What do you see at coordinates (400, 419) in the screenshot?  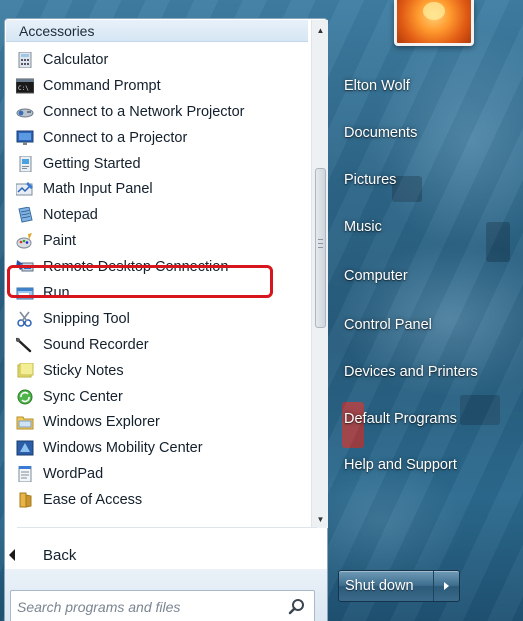 I see `default-programs-link: Default Programs` at bounding box center [400, 419].